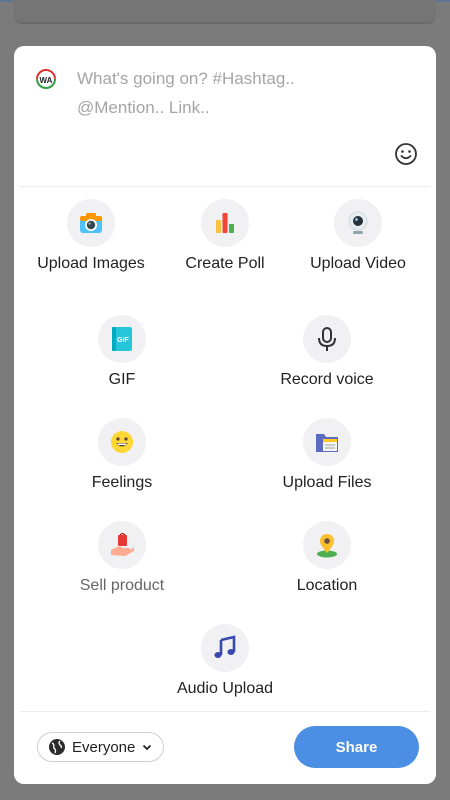 The width and height of the screenshot is (450, 800). Describe the element at coordinates (406, 154) in the screenshot. I see `emoji-picker-icon` at that location.